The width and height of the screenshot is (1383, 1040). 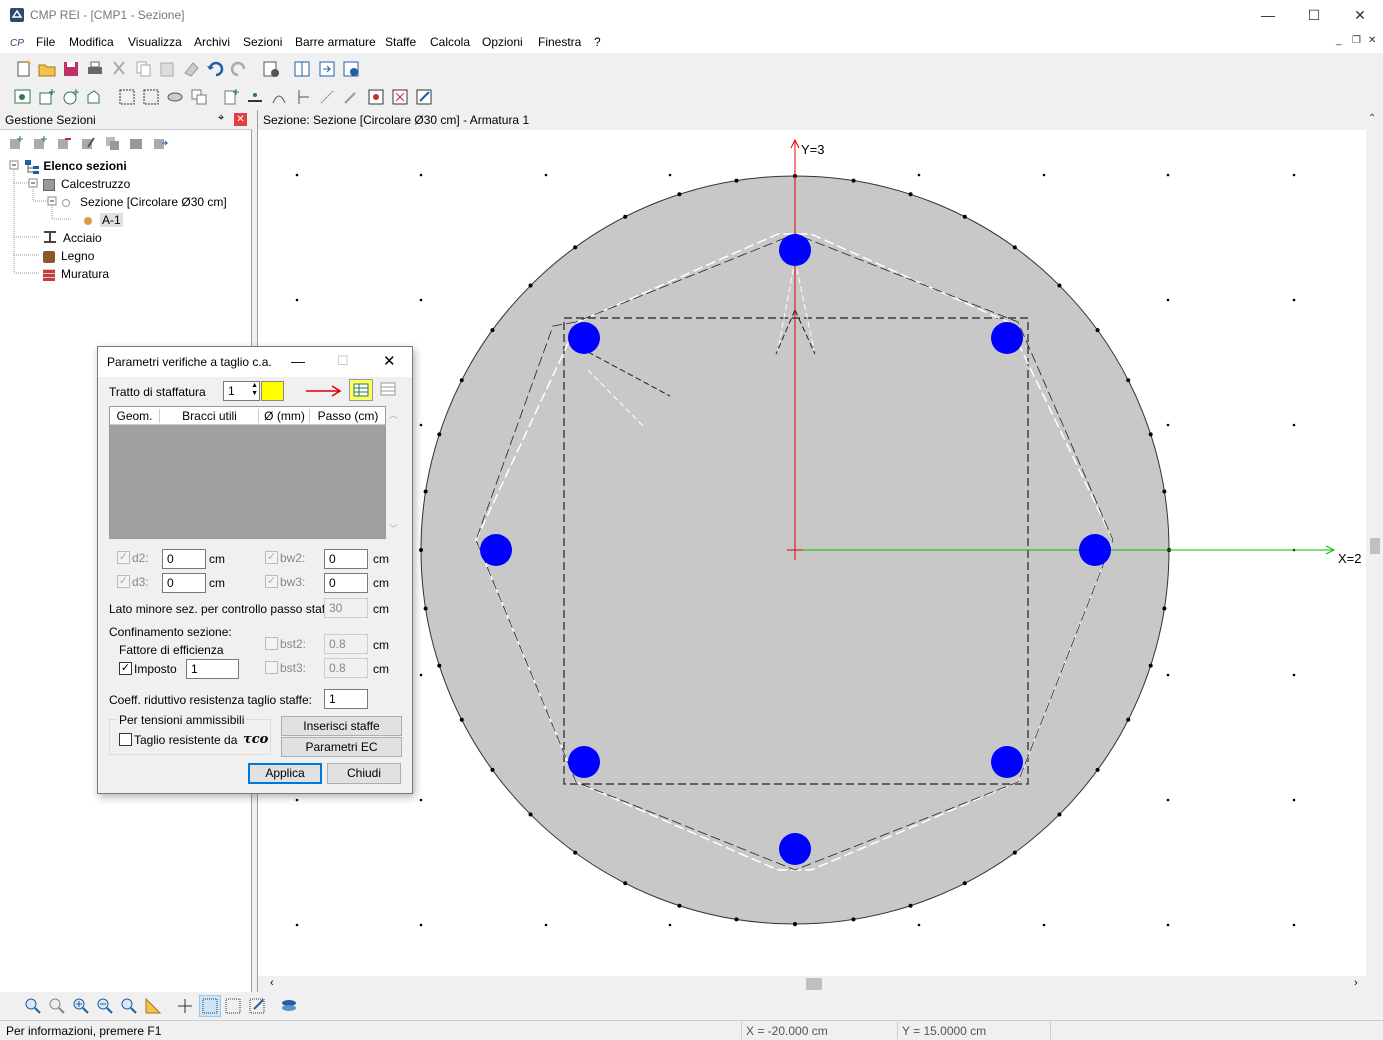 What do you see at coordinates (136, 143) in the screenshot?
I see `section-properties-icon` at bounding box center [136, 143].